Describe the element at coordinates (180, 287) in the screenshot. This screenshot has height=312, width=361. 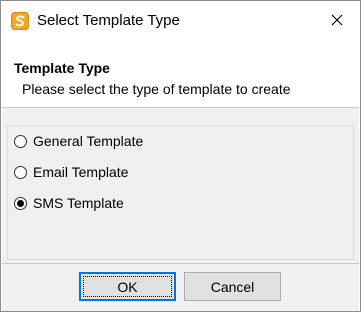
I see `button-bar: OK Cancel` at that location.